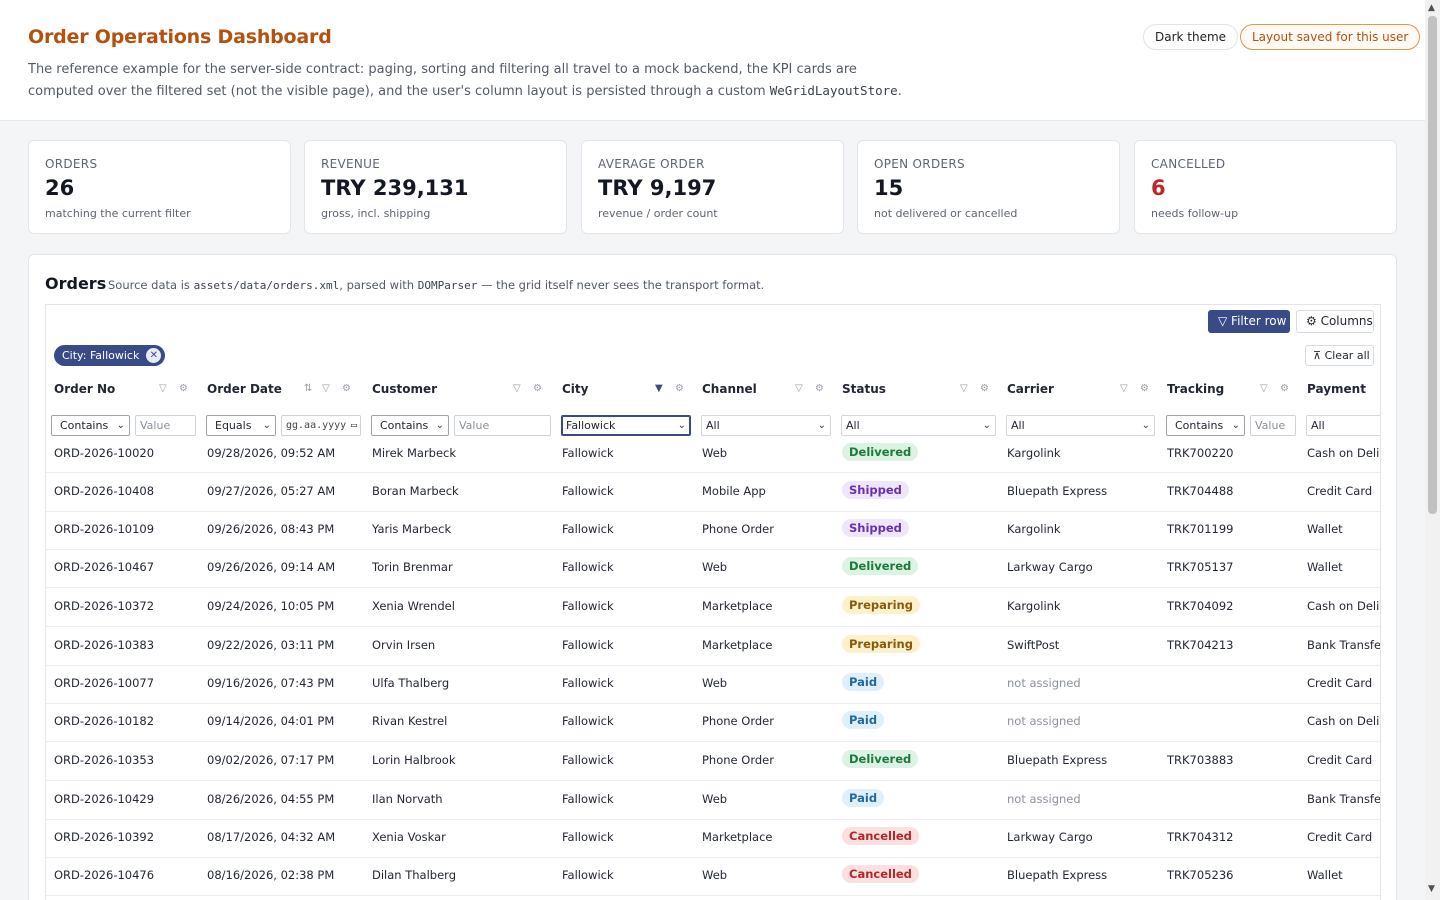 The height and width of the screenshot is (900, 1440). I want to click on tracking-filter-input: Value, so click(1273, 425).